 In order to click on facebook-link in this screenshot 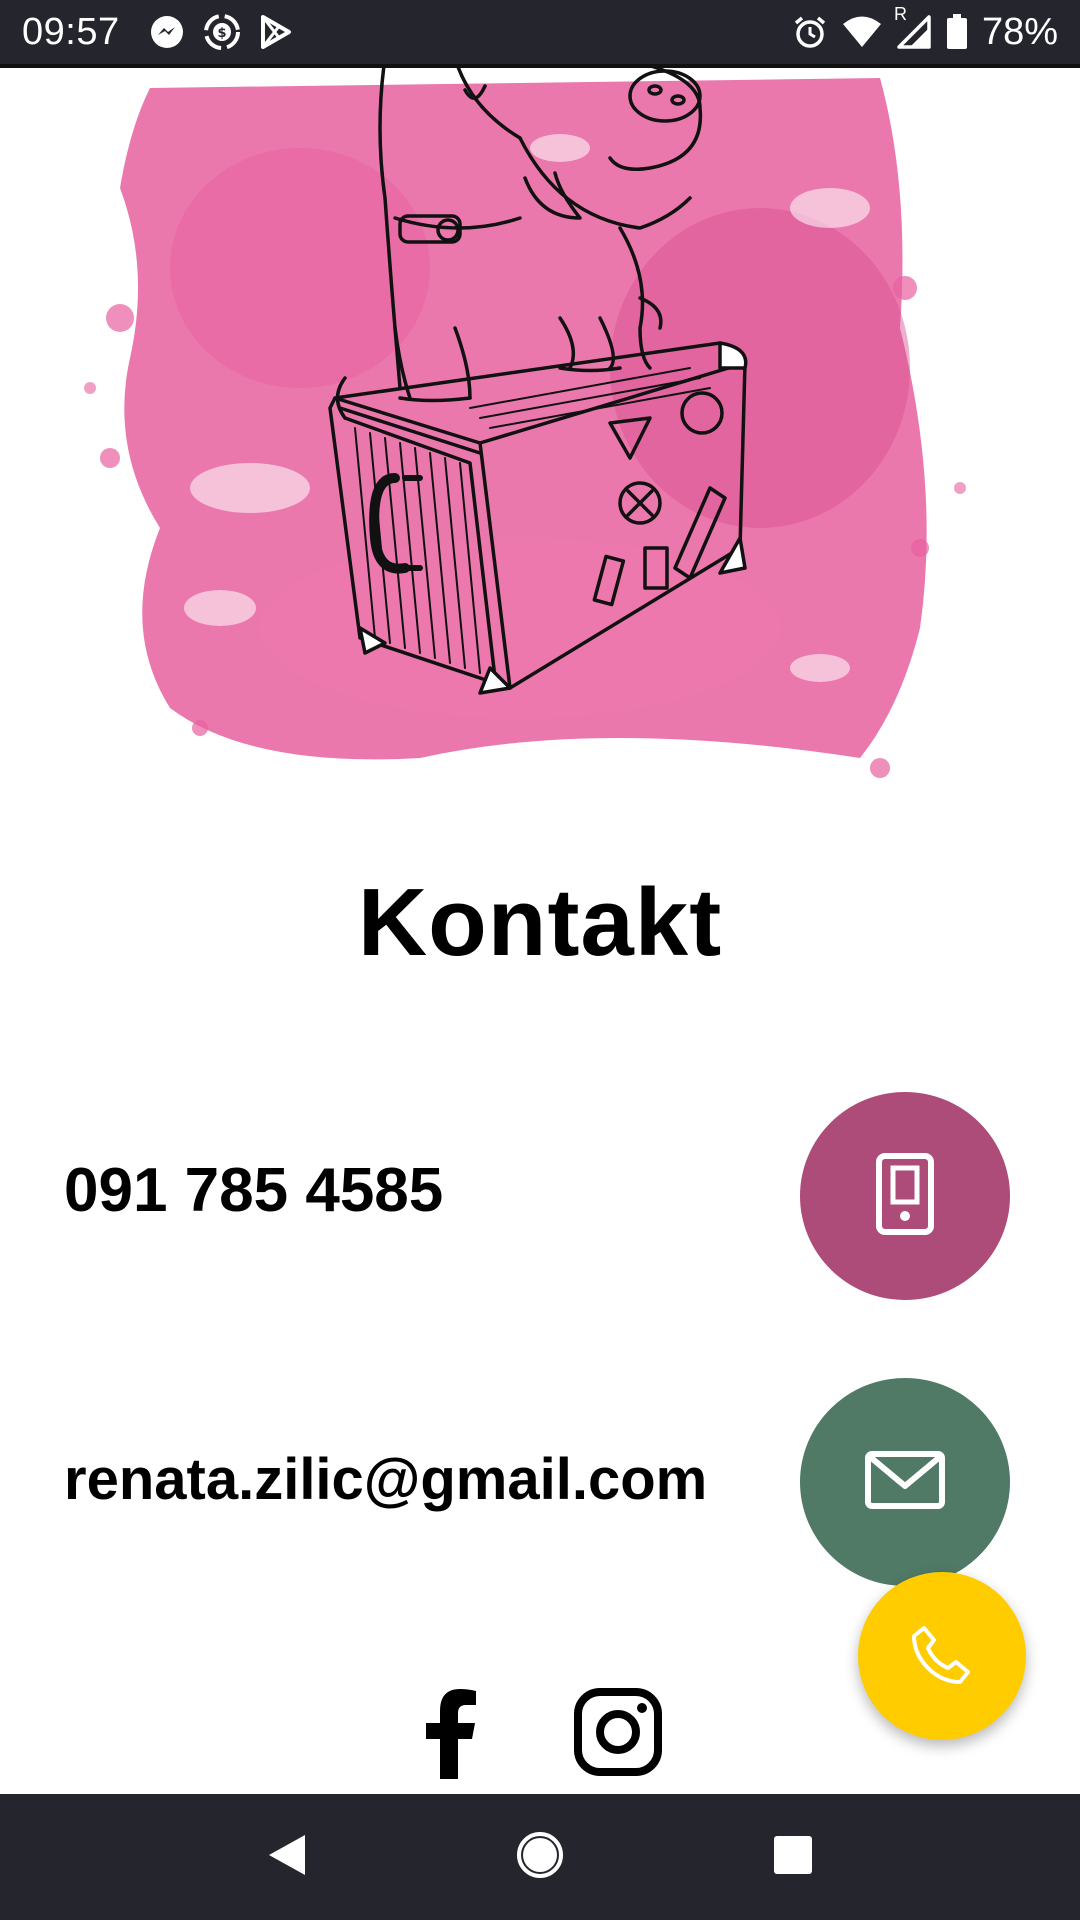, I will do `click(450, 1736)`.